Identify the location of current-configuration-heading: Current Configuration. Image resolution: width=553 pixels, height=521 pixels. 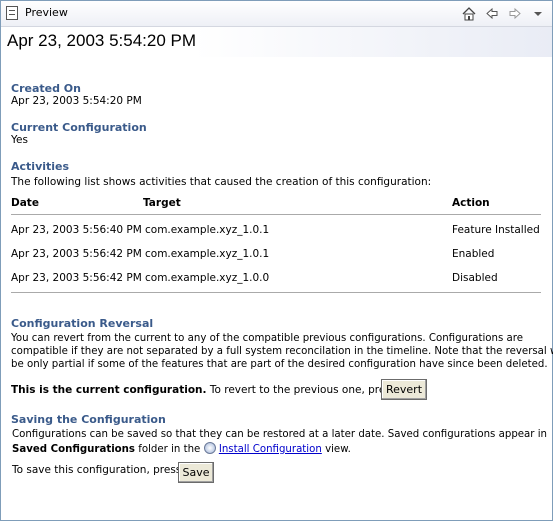
(79, 127).